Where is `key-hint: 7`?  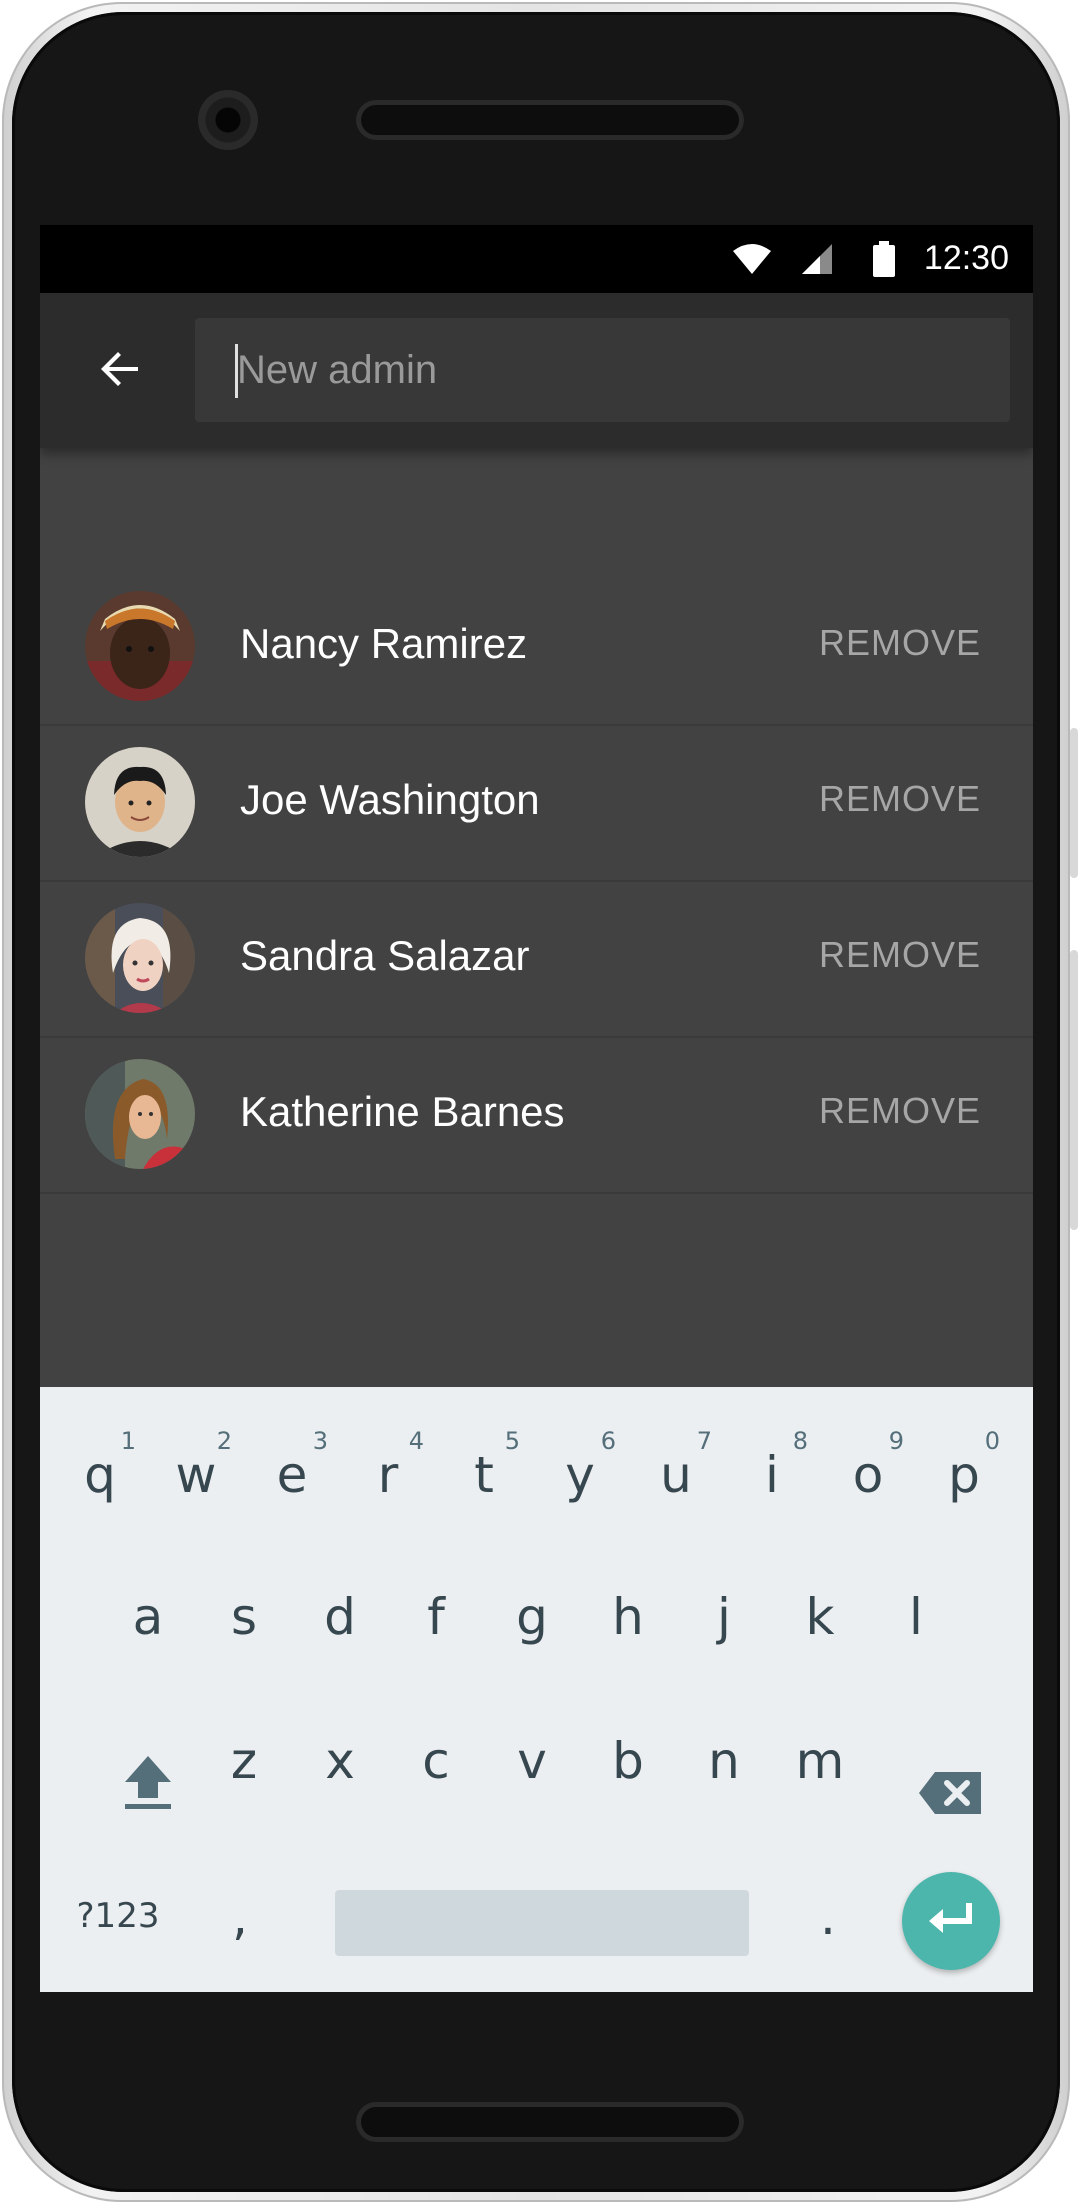 key-hint: 7 is located at coordinates (704, 1441).